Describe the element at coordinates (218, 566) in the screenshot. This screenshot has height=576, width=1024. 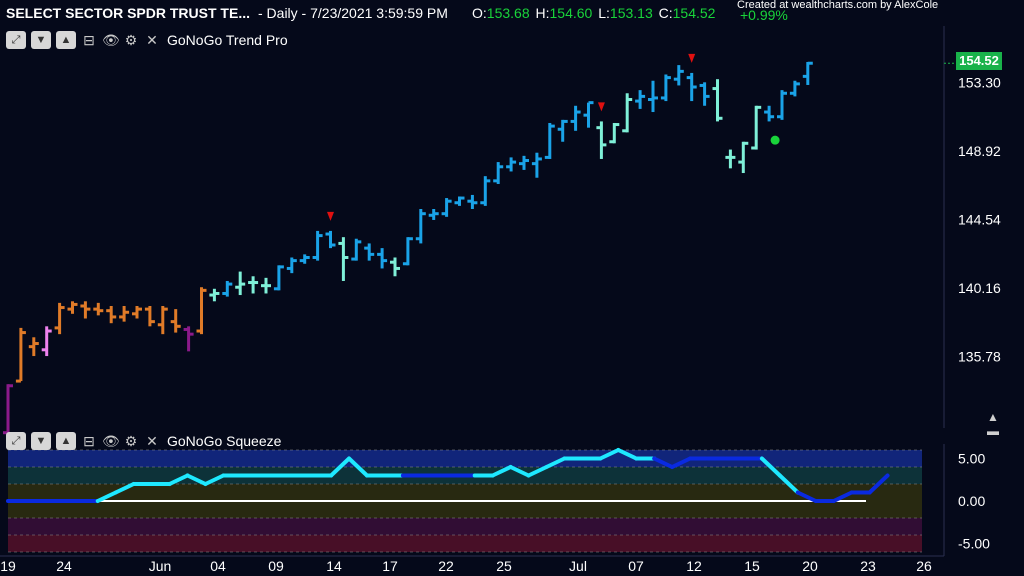
I see `time-tick-label: 04` at that location.